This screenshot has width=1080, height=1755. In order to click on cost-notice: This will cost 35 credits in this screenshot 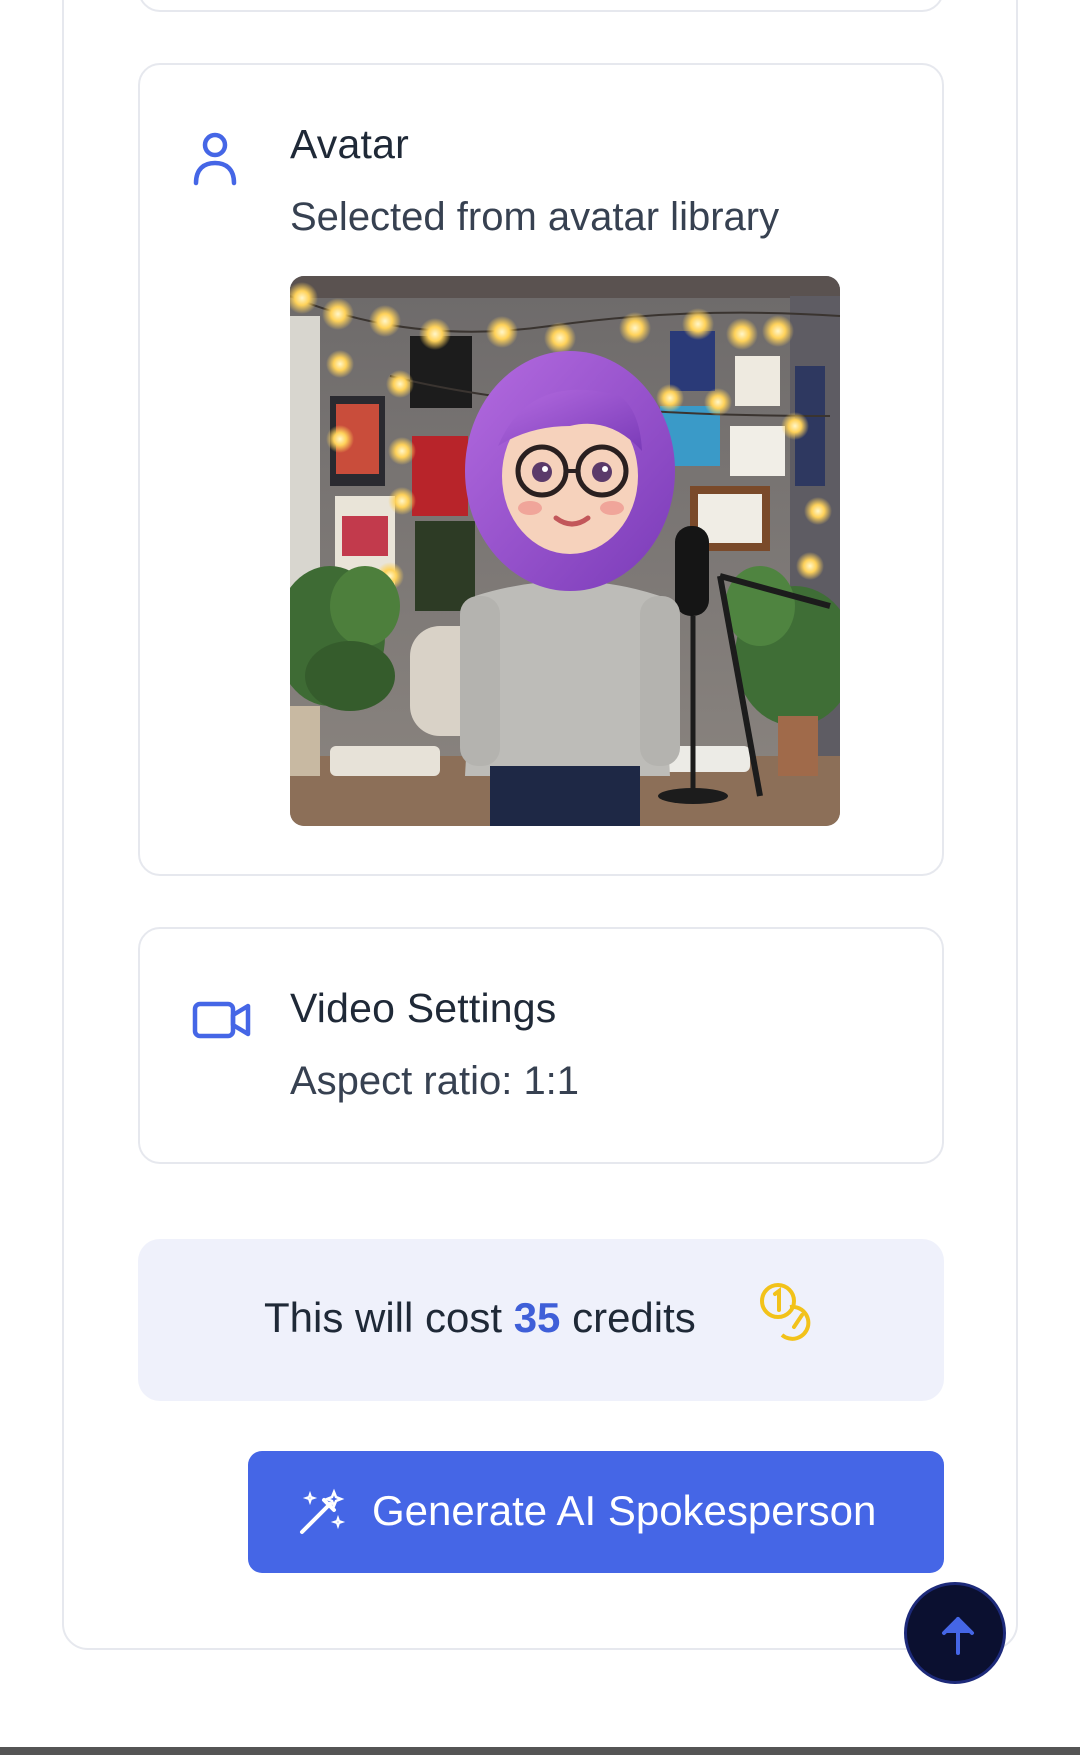, I will do `click(541, 1320)`.